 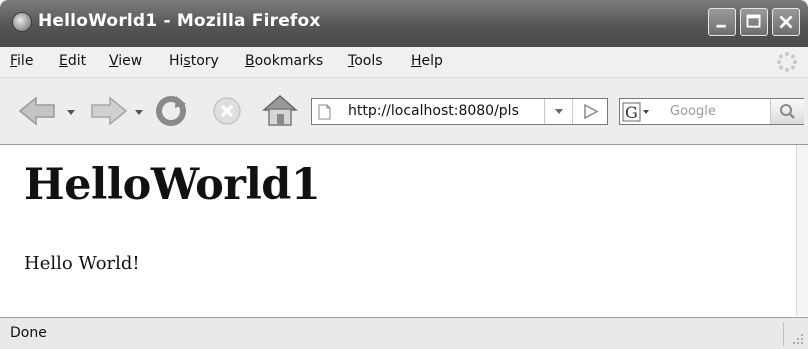 What do you see at coordinates (798, 339) in the screenshot?
I see `resize-grip-icon` at bounding box center [798, 339].